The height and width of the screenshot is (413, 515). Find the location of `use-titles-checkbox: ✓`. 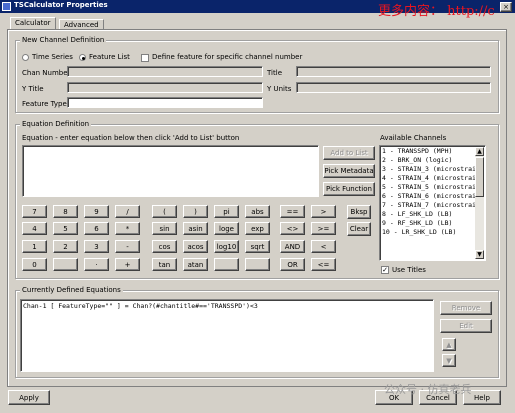

use-titles-checkbox: ✓ is located at coordinates (385, 270).